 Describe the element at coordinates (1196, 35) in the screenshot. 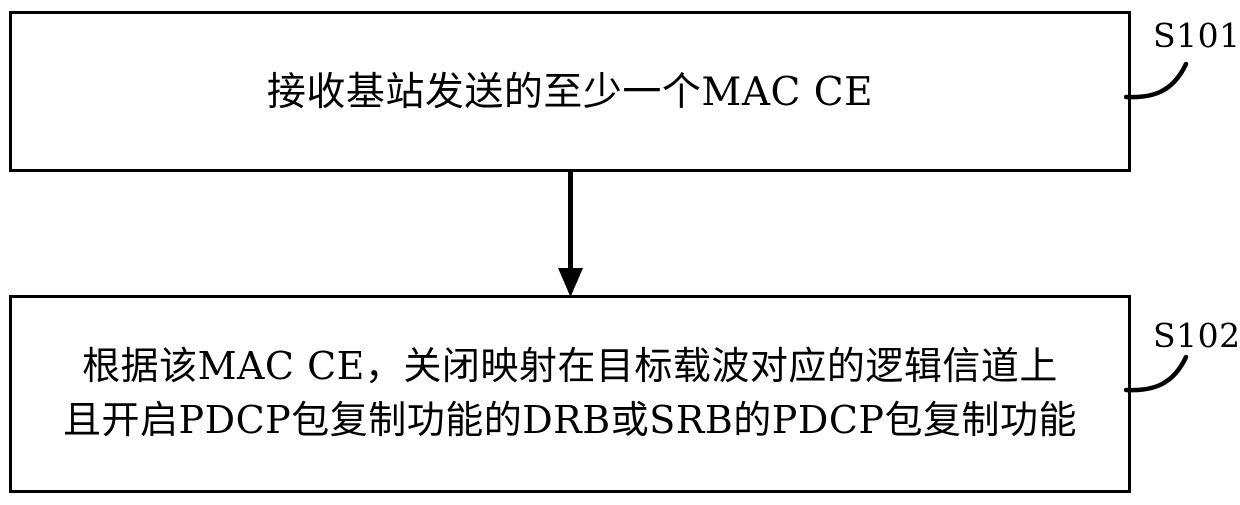

I see `step-reference-label-s101: S101` at that location.